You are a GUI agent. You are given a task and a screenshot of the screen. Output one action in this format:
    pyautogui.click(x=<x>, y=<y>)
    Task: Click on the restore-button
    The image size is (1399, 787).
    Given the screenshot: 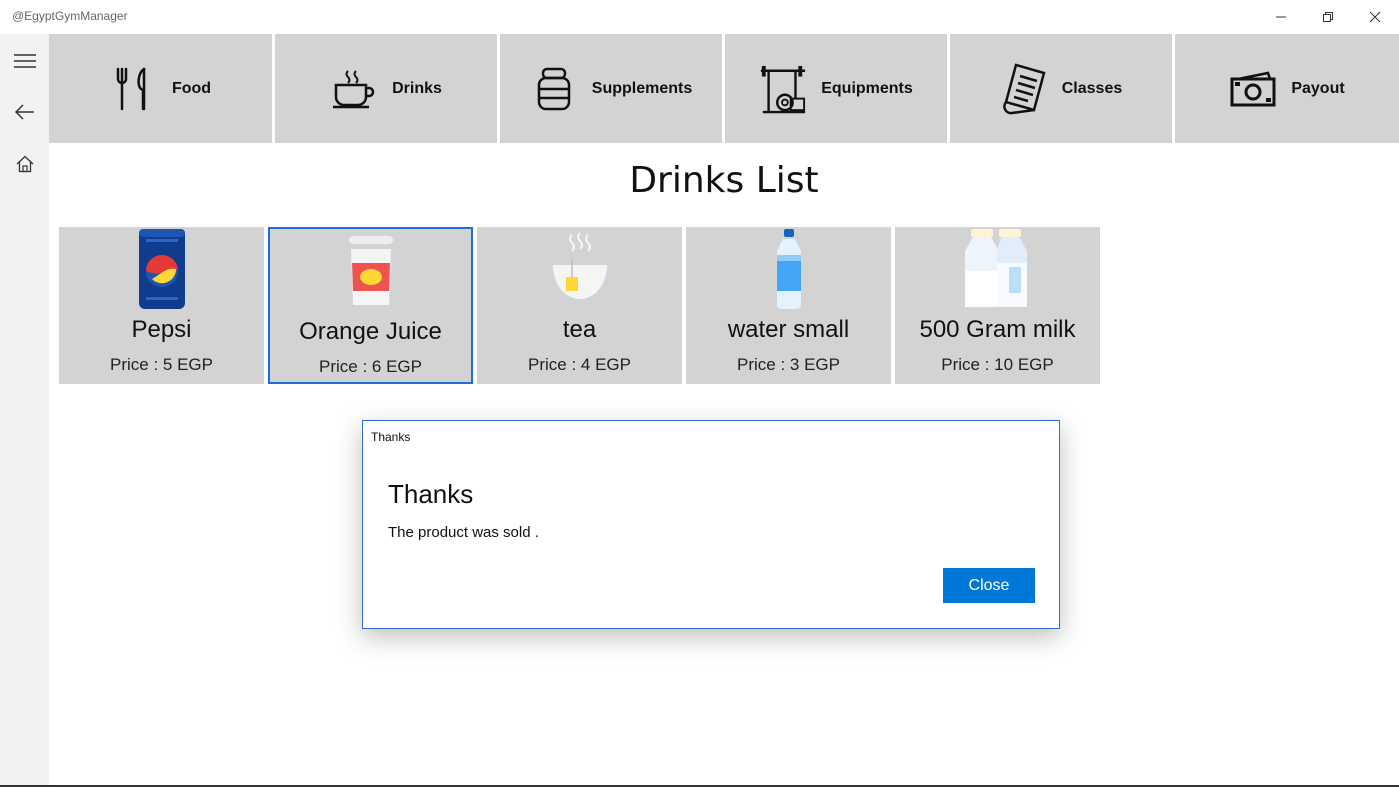 What is the action you would take?
    pyautogui.click(x=1328, y=17)
    